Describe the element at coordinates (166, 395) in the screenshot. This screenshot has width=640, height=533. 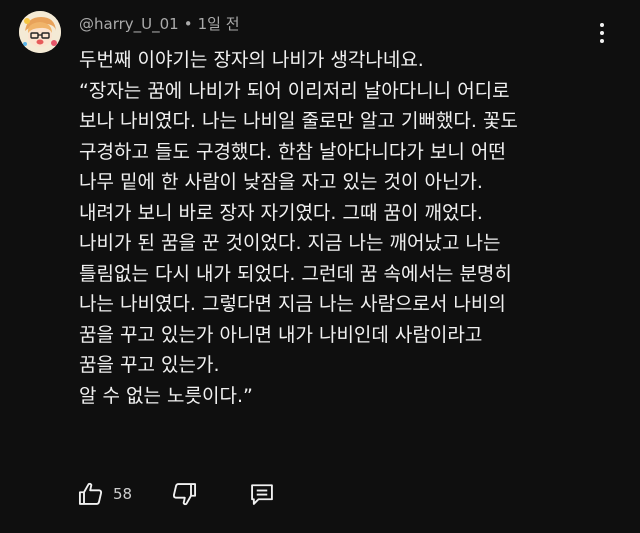
I see `comment-line: 알 수 없는 노릇이다.”` at that location.